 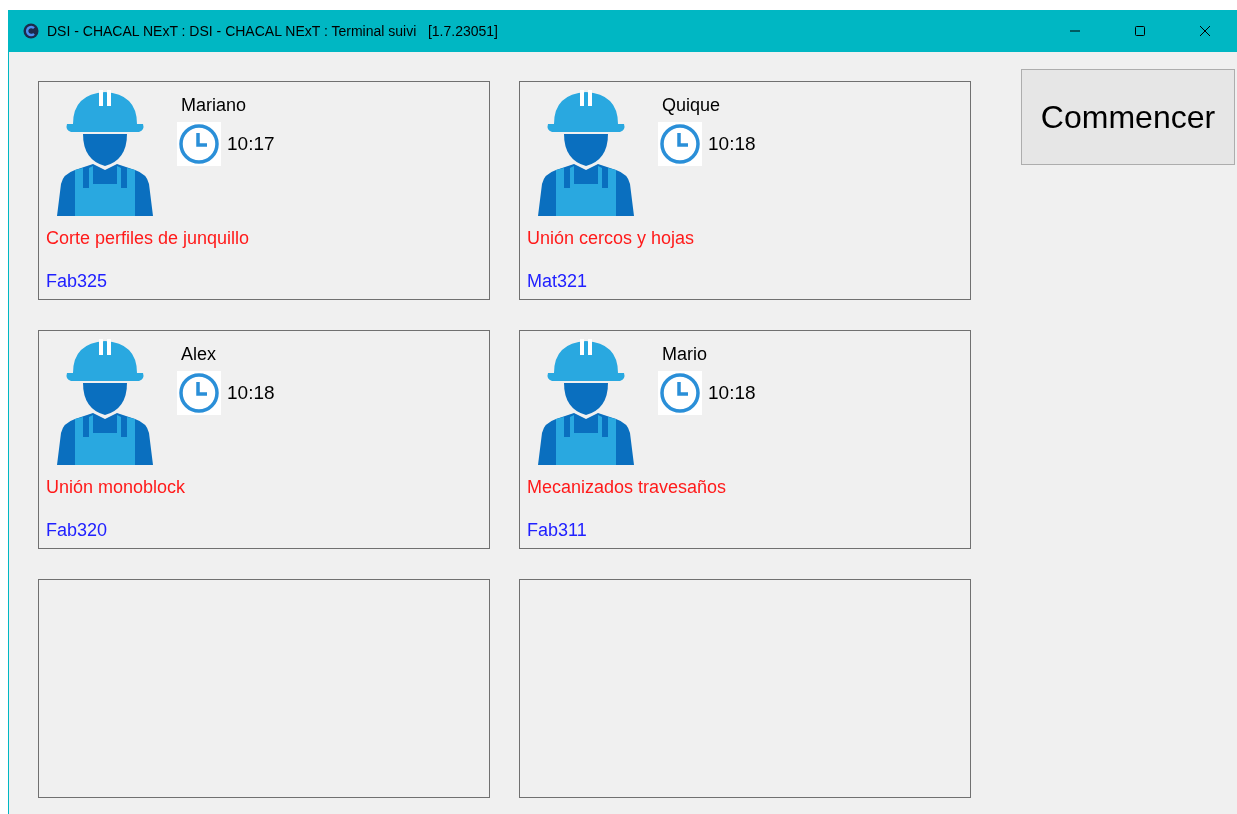 I want to click on worker-card: Mariano 10:17 Corte perfiles de junquillo Fab325, so click(x=264, y=190).